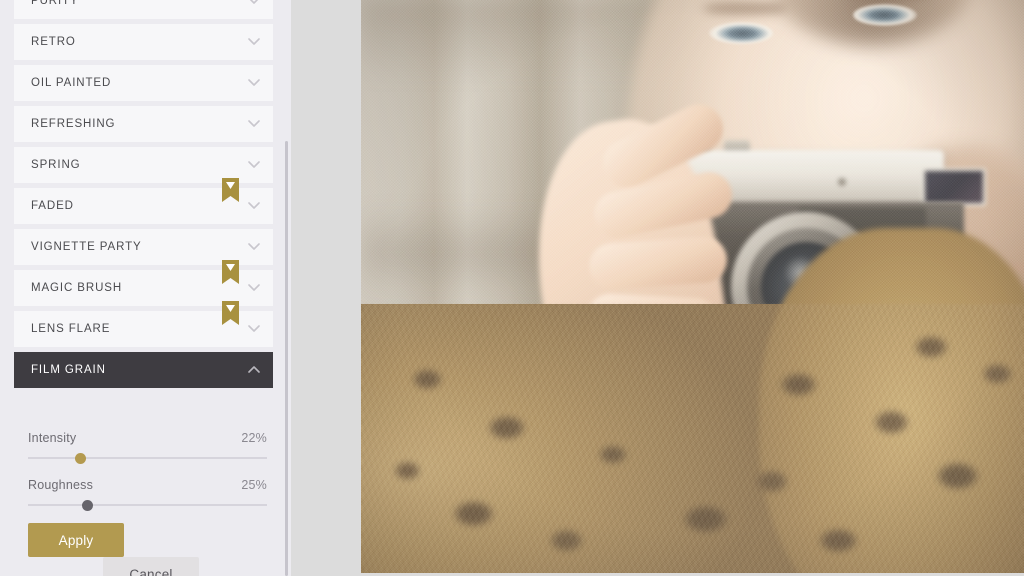 Image resolution: width=1024 pixels, height=576 pixels. I want to click on apply-button: Apply, so click(76, 540).